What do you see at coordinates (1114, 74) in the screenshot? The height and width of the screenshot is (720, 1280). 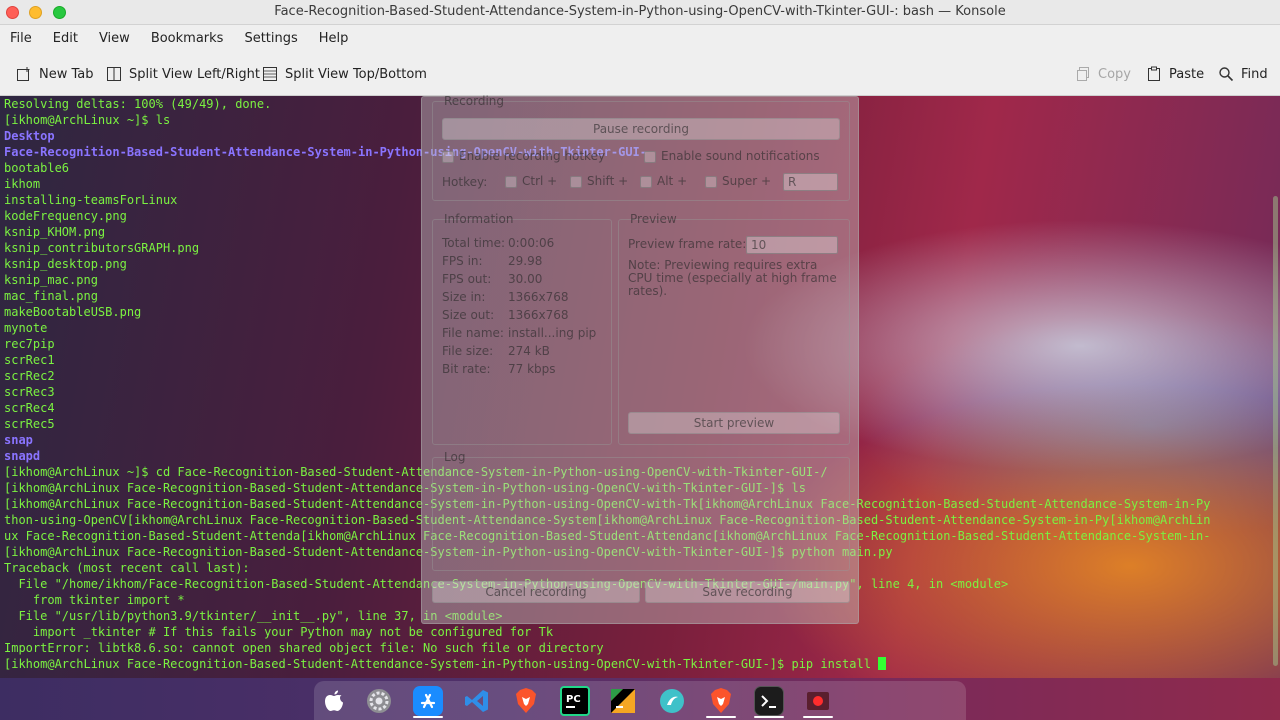 I see `copy-label: Copy` at bounding box center [1114, 74].